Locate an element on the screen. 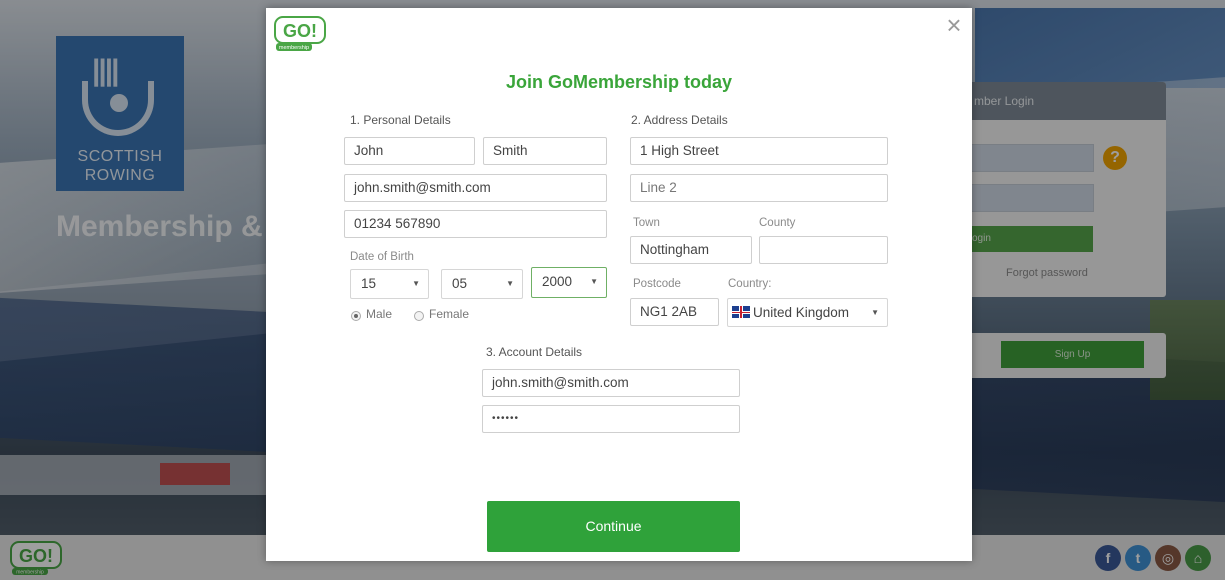  country-value: United Kingdom is located at coordinates (801, 312).